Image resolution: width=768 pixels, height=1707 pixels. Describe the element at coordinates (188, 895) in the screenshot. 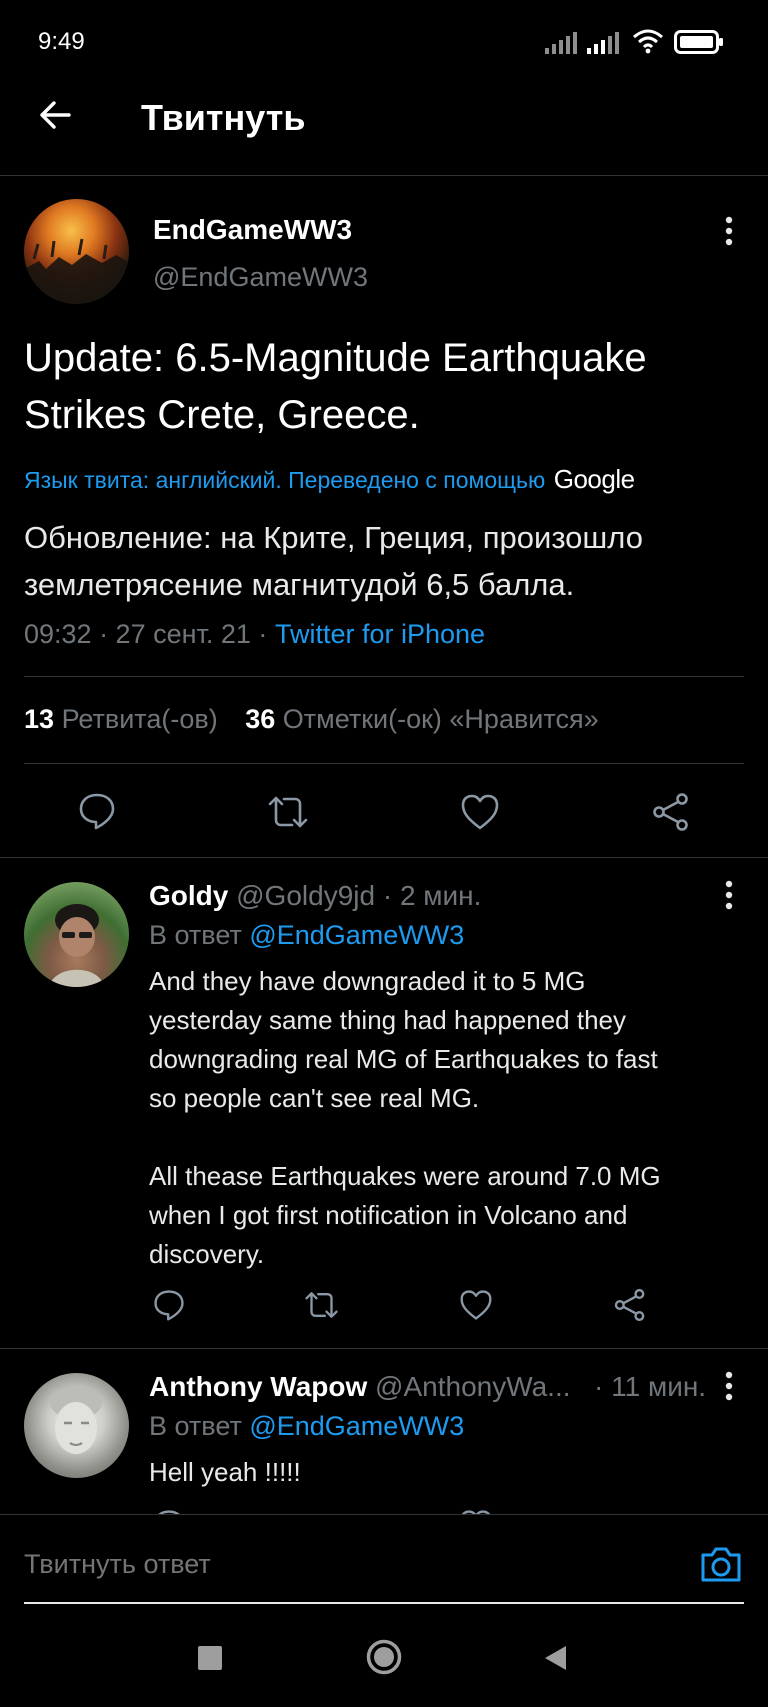

I see `reply-display-name: Goldy` at that location.